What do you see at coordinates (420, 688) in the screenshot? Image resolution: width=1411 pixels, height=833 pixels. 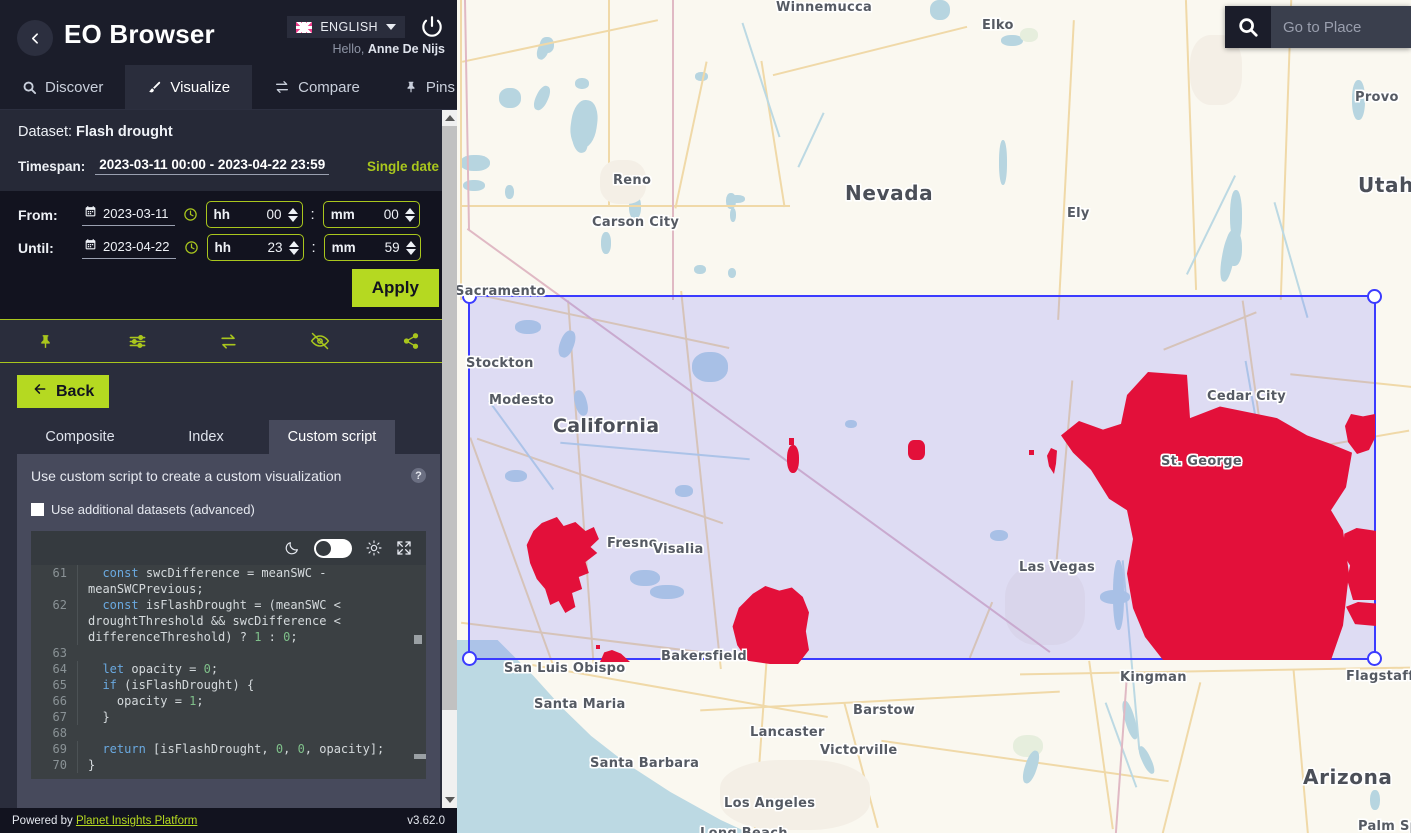 I see `editor-scrollbar` at bounding box center [420, 688].